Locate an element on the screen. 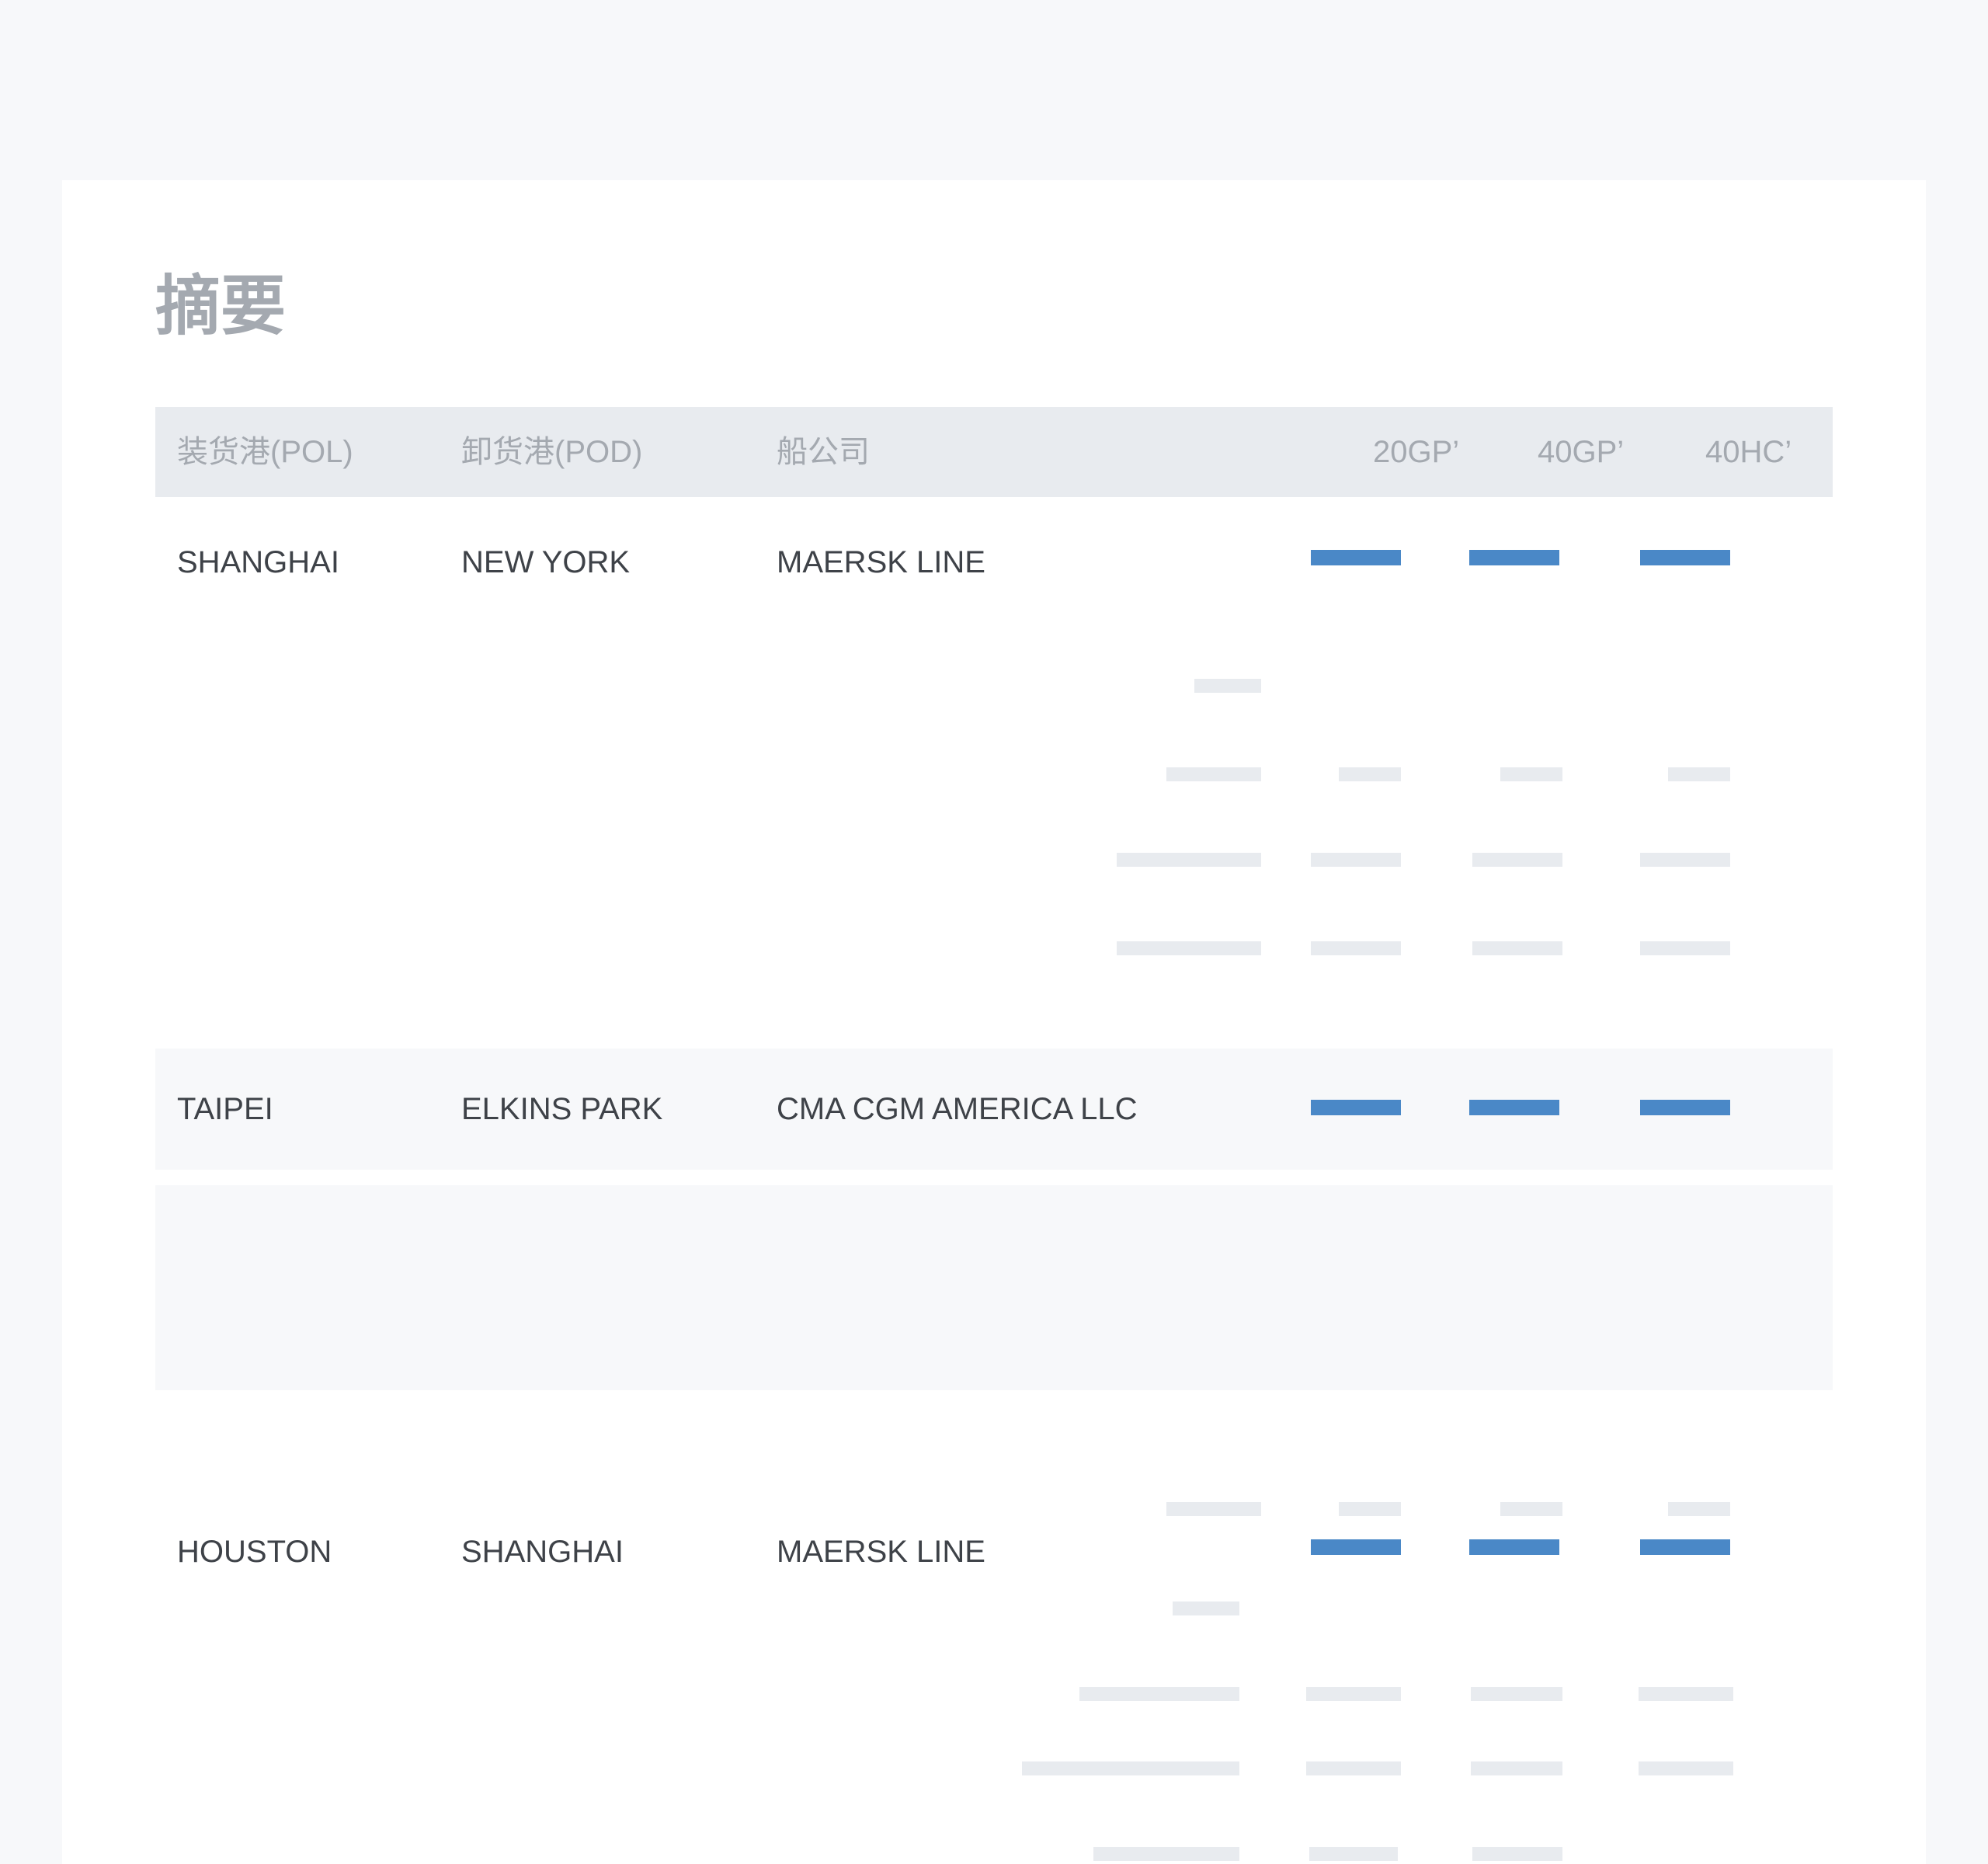 This screenshot has height=1864, width=1988. row-pol: TAIPEI is located at coordinates (225, 1109).